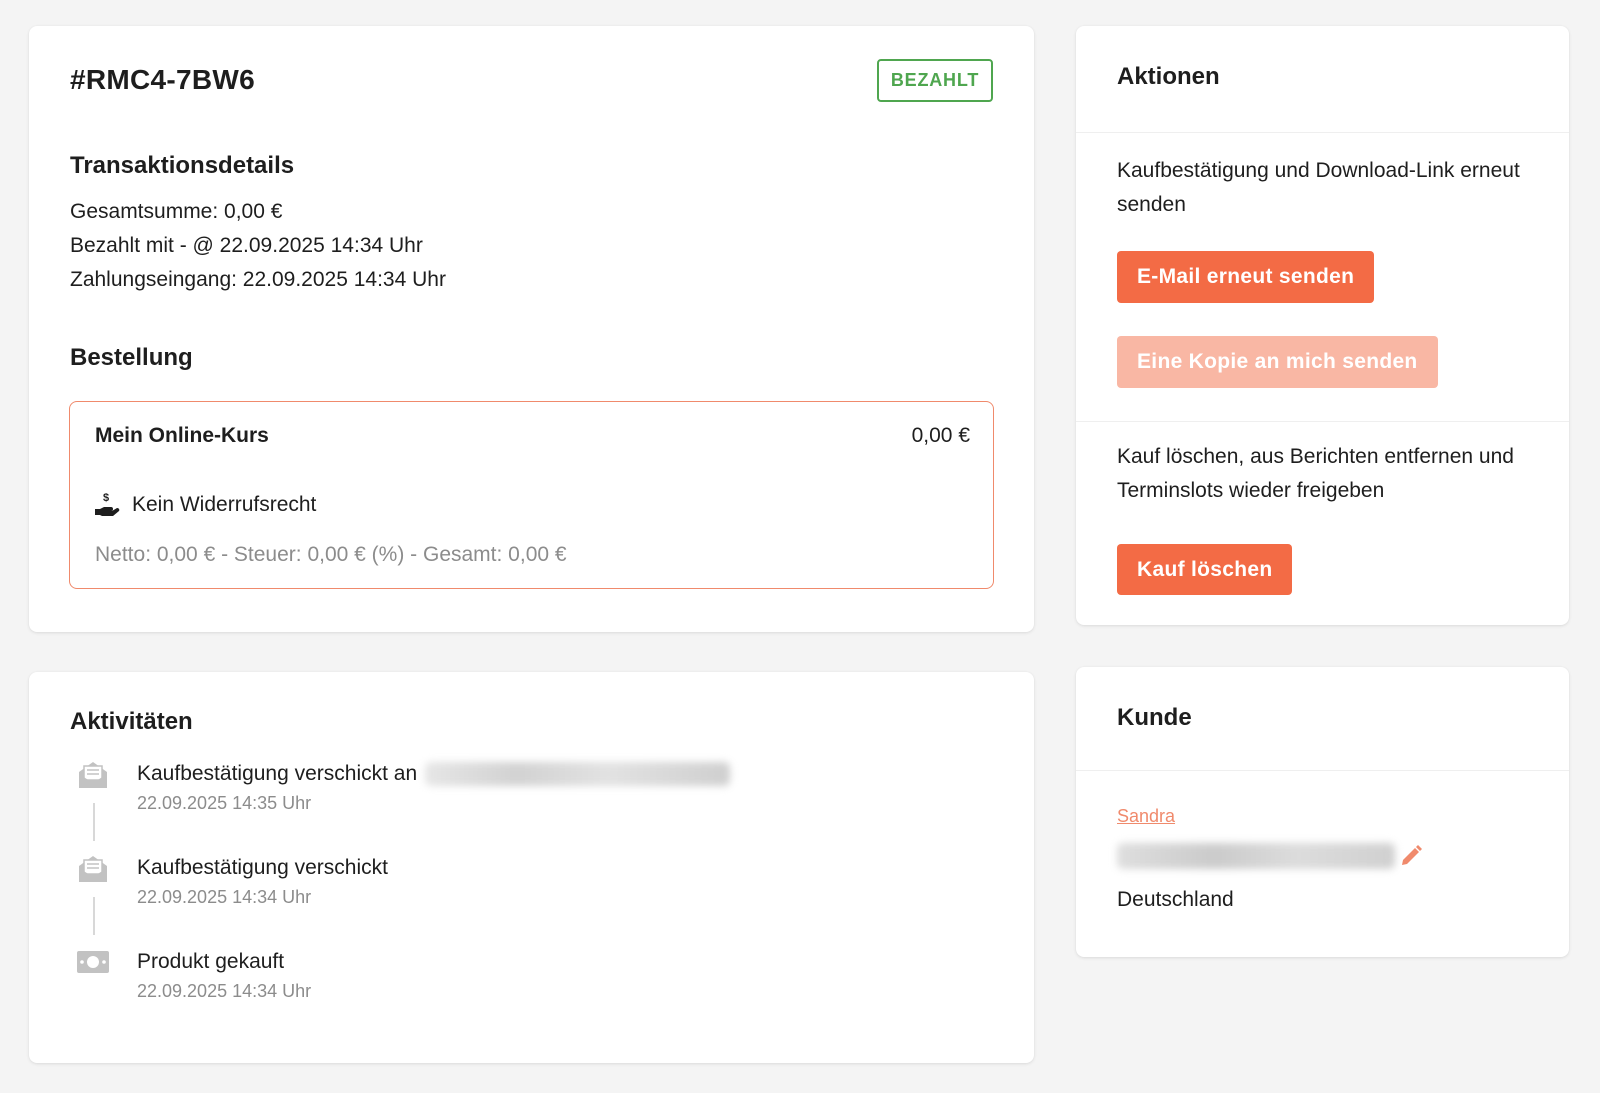  What do you see at coordinates (277, 773) in the screenshot?
I see `activity-title-text: Kaufbestätigung verschickt an` at bounding box center [277, 773].